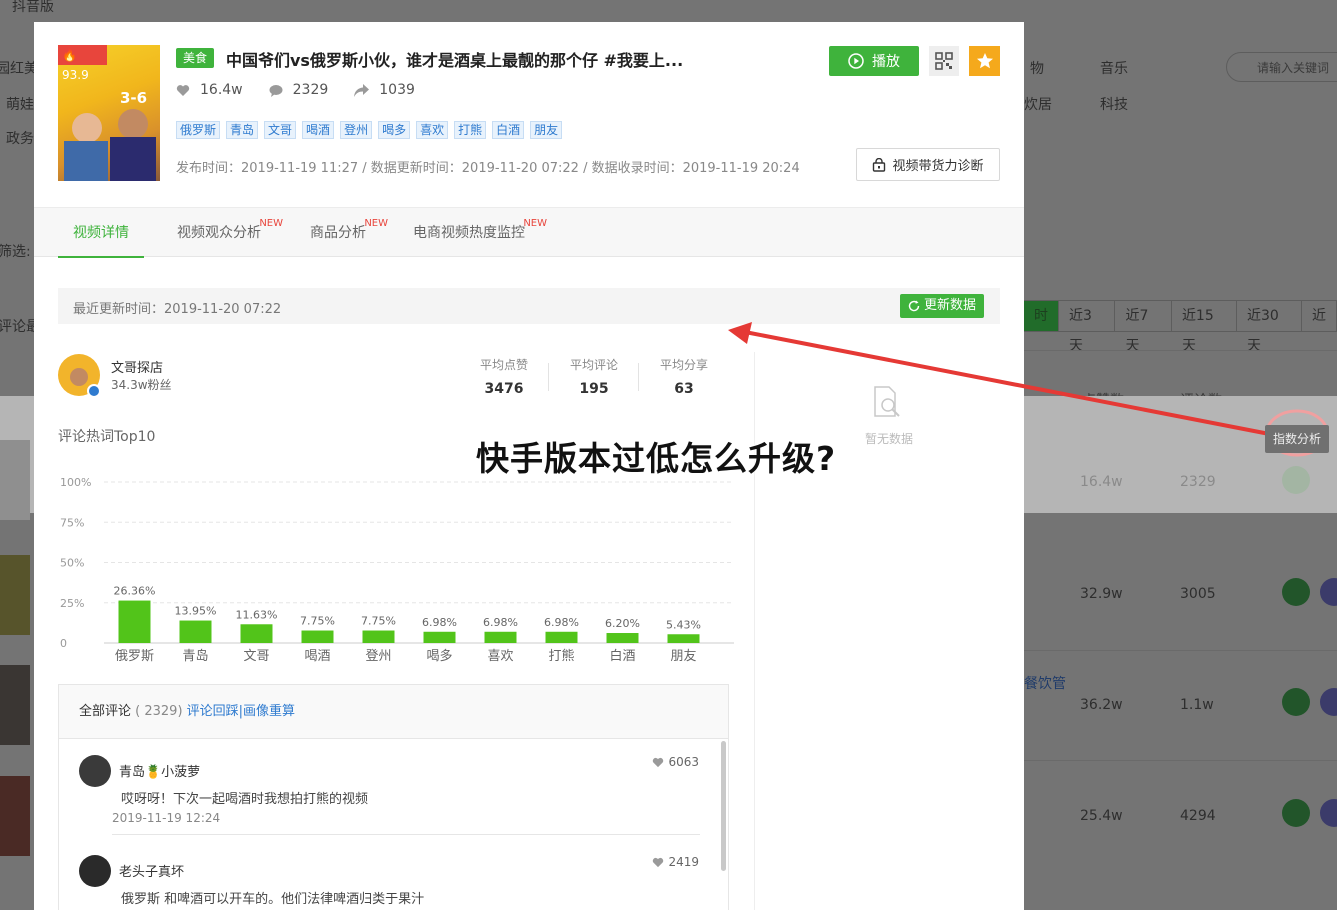 Image resolution: width=1337 pixels, height=910 pixels. What do you see at coordinates (15, 252) in the screenshot?
I see `bg-left-item: 筛选:` at bounding box center [15, 252].